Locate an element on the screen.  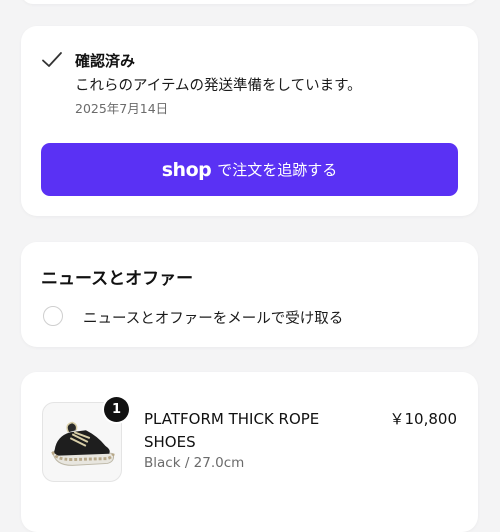
track-order-label: で注文を追跡する is located at coordinates (277, 170).